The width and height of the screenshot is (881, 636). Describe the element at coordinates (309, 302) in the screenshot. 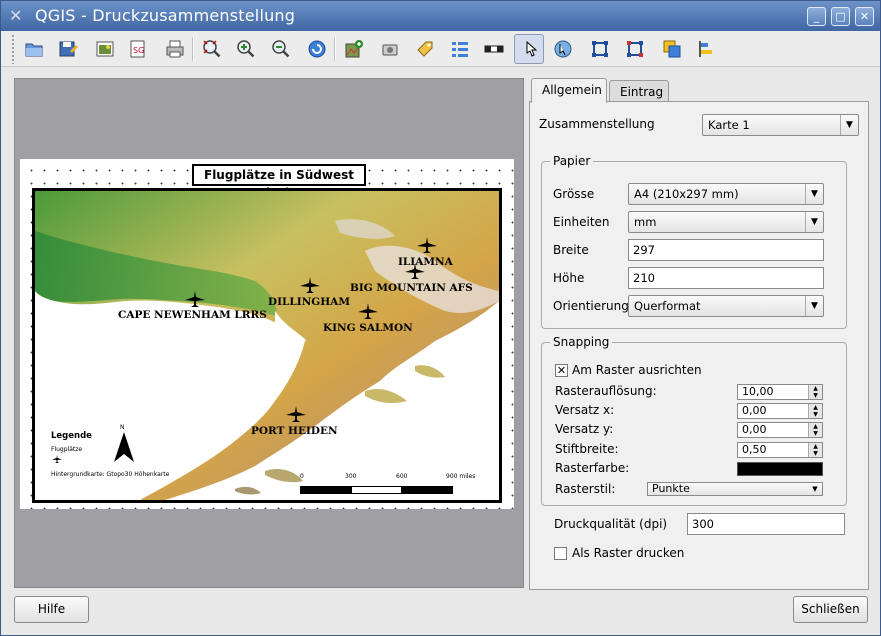

I see `city-label: DILLINGHAM` at that location.